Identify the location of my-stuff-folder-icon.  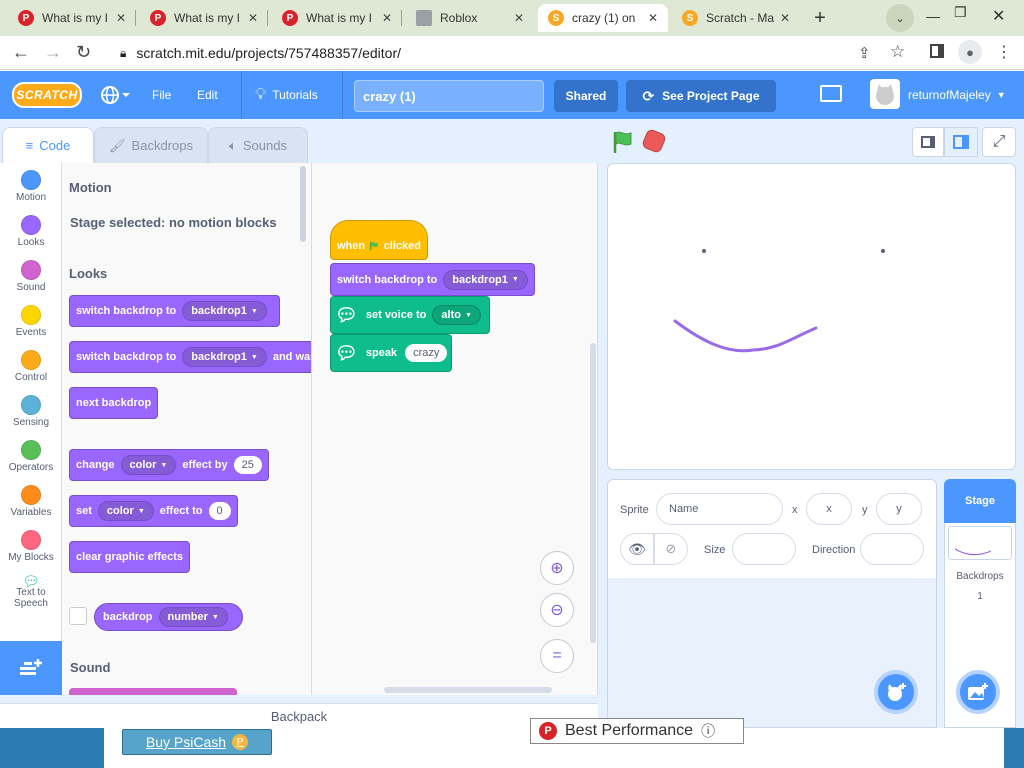
(831, 93).